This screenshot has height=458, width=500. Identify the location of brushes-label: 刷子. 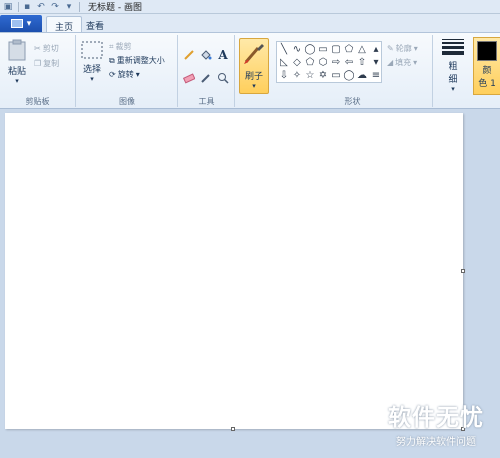
(253, 77).